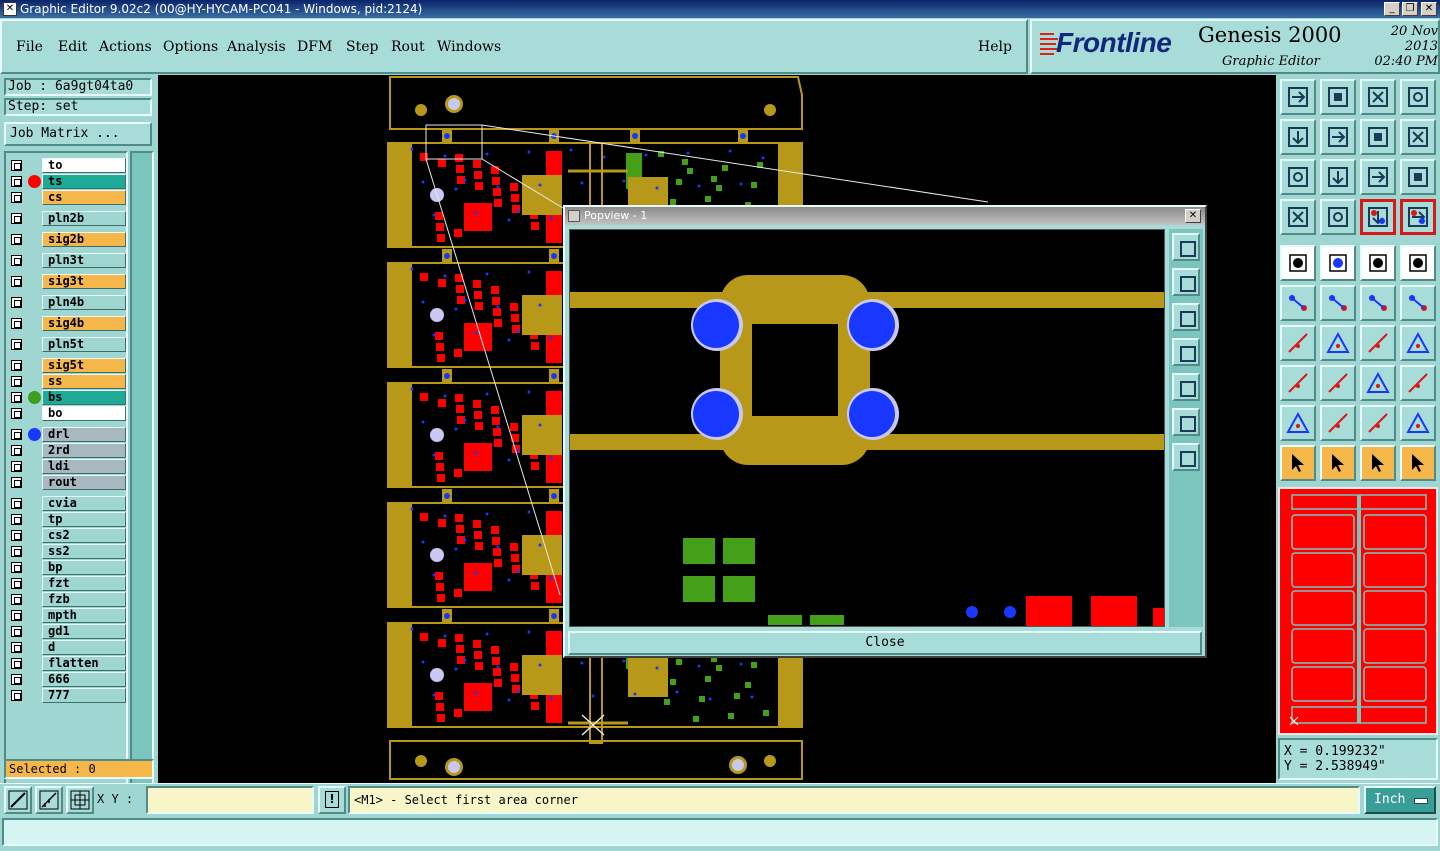 The width and height of the screenshot is (1440, 851). Describe the element at coordinates (72, 47) in the screenshot. I see `menu-edit: Edit` at that location.